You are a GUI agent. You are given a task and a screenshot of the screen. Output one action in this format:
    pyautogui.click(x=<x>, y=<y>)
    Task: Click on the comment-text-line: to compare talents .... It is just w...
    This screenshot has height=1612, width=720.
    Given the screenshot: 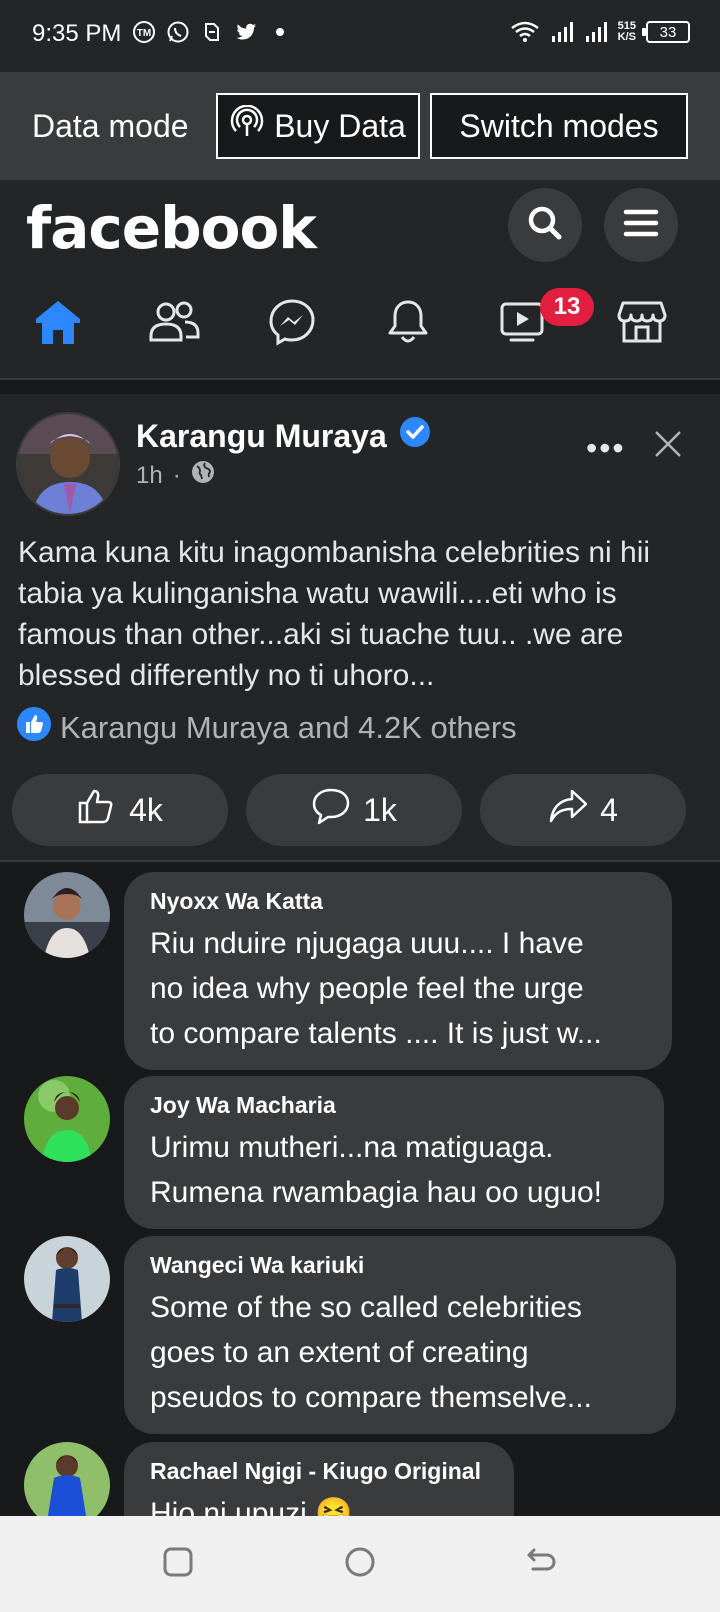 What is the action you would take?
    pyautogui.click(x=376, y=1033)
    